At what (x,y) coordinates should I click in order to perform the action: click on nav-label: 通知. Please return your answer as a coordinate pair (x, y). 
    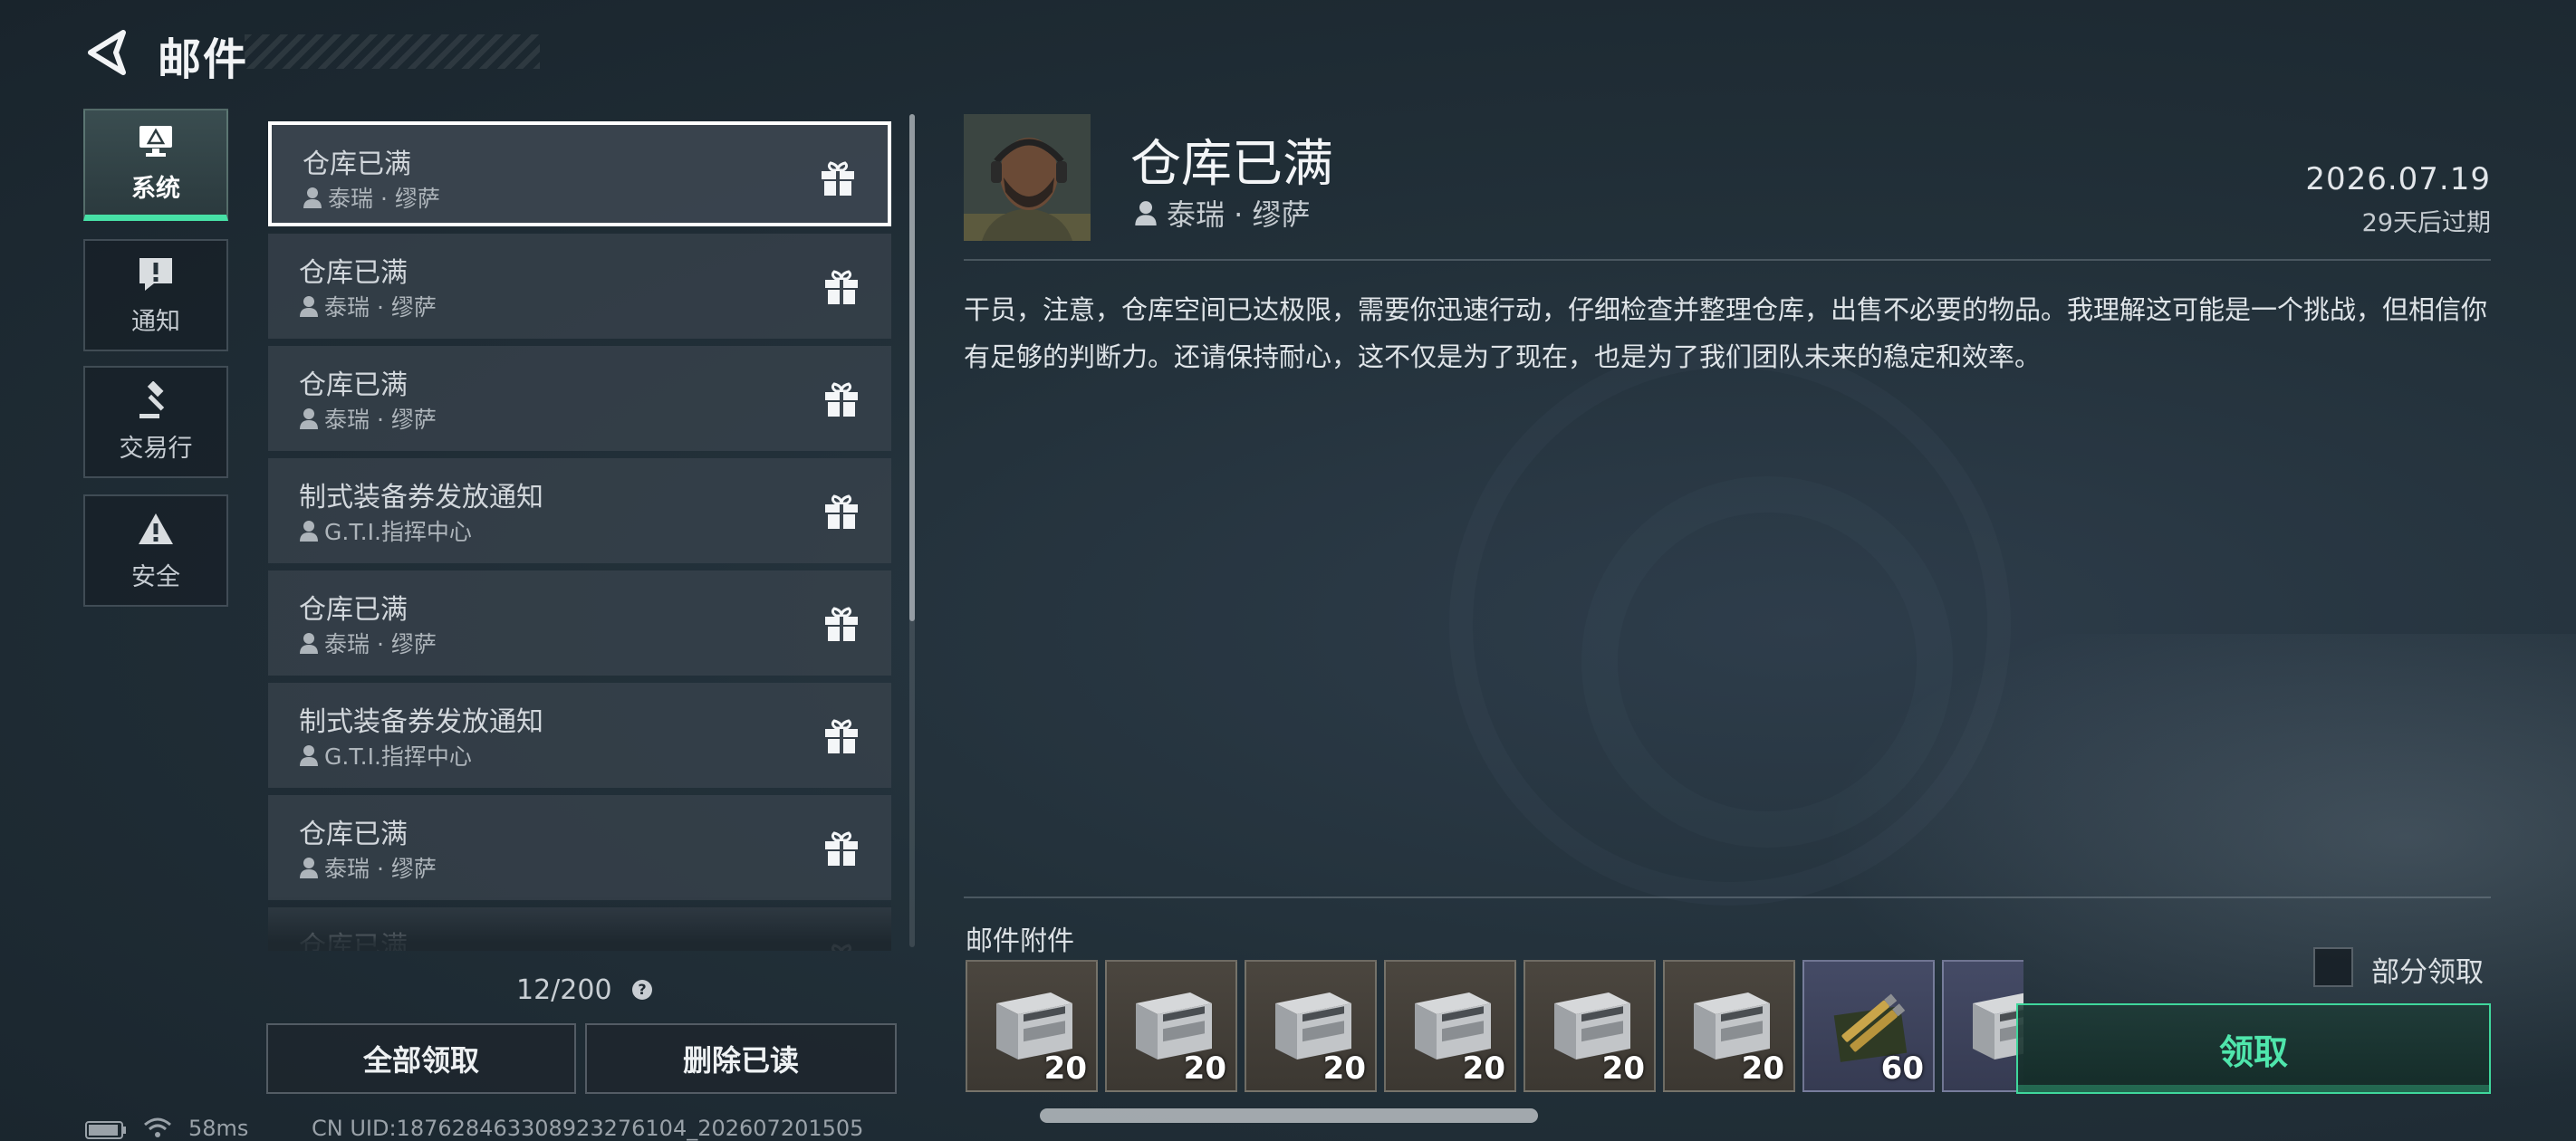
    Looking at the image, I should click on (155, 322).